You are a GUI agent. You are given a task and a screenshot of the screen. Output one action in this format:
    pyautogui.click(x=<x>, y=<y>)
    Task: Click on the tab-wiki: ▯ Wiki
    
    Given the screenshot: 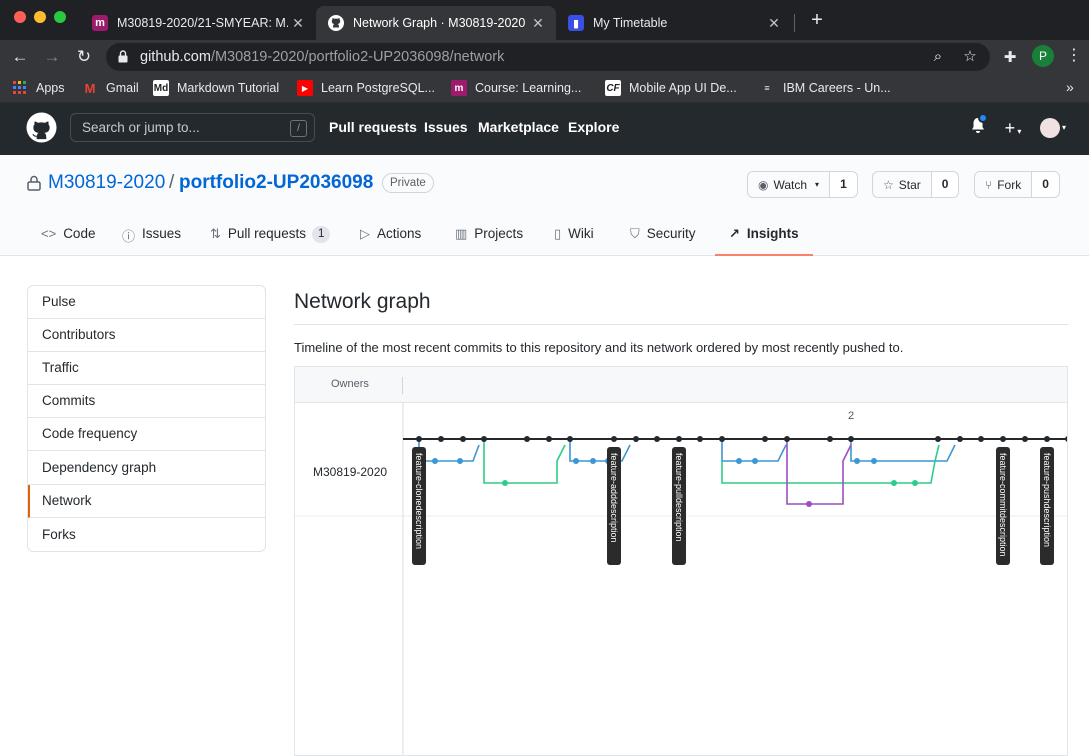 What is the action you would take?
    pyautogui.click(x=574, y=235)
    